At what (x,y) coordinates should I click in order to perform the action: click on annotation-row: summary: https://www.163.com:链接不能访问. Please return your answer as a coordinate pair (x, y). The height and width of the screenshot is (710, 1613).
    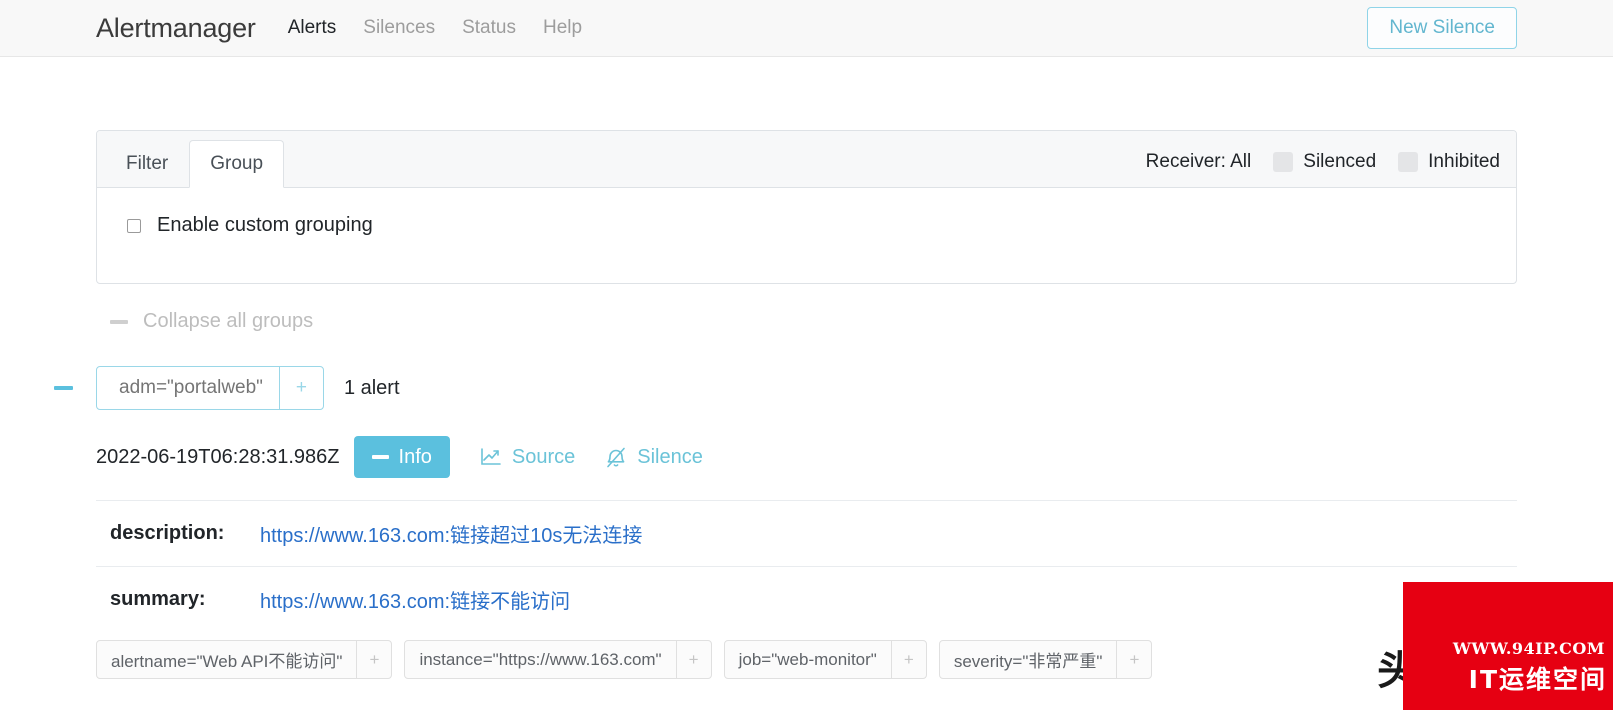
    Looking at the image, I should click on (806, 599).